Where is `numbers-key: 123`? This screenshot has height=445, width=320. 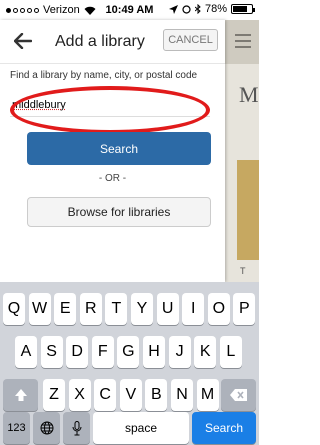 numbers-key: 123 is located at coordinates (16, 428).